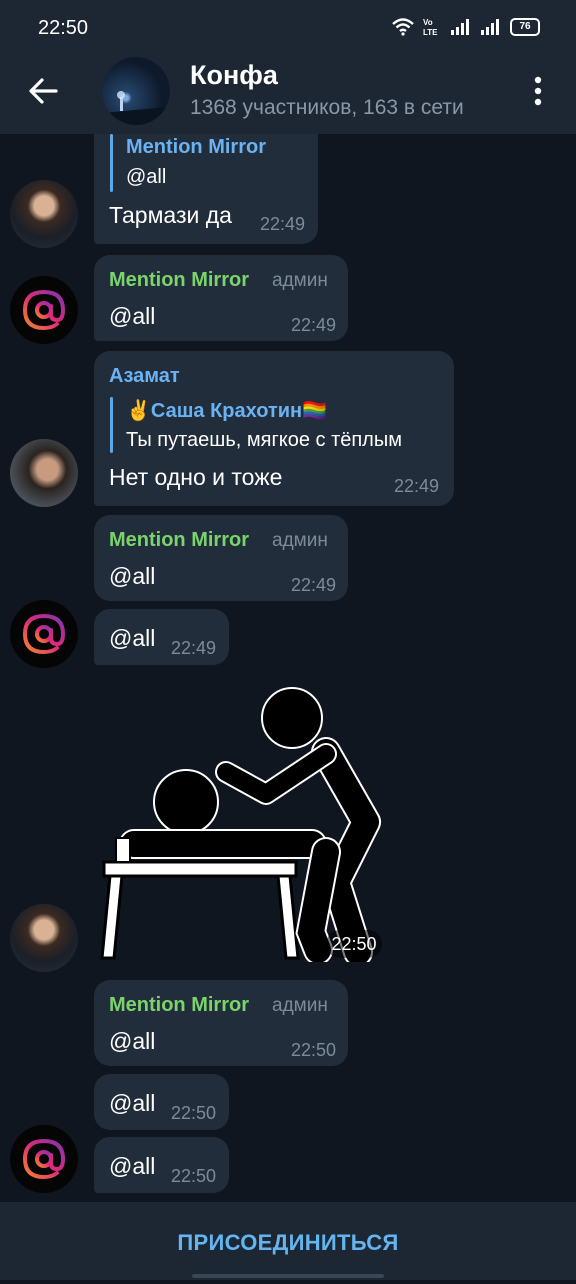  Describe the element at coordinates (196, 147) in the screenshot. I see `reply-author: Mention Mirror` at that location.